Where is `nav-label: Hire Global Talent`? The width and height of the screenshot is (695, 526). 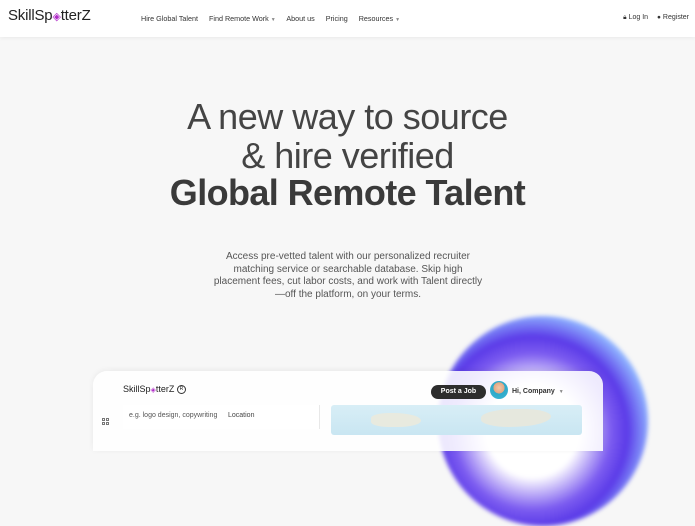 nav-label: Hire Global Talent is located at coordinates (169, 18).